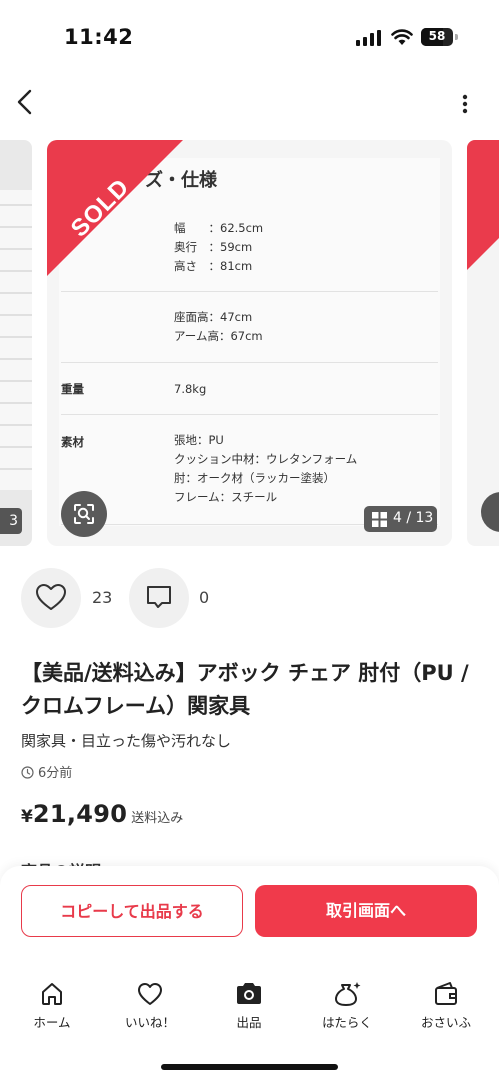  What do you see at coordinates (52, 994) in the screenshot?
I see `home-icon` at bounding box center [52, 994].